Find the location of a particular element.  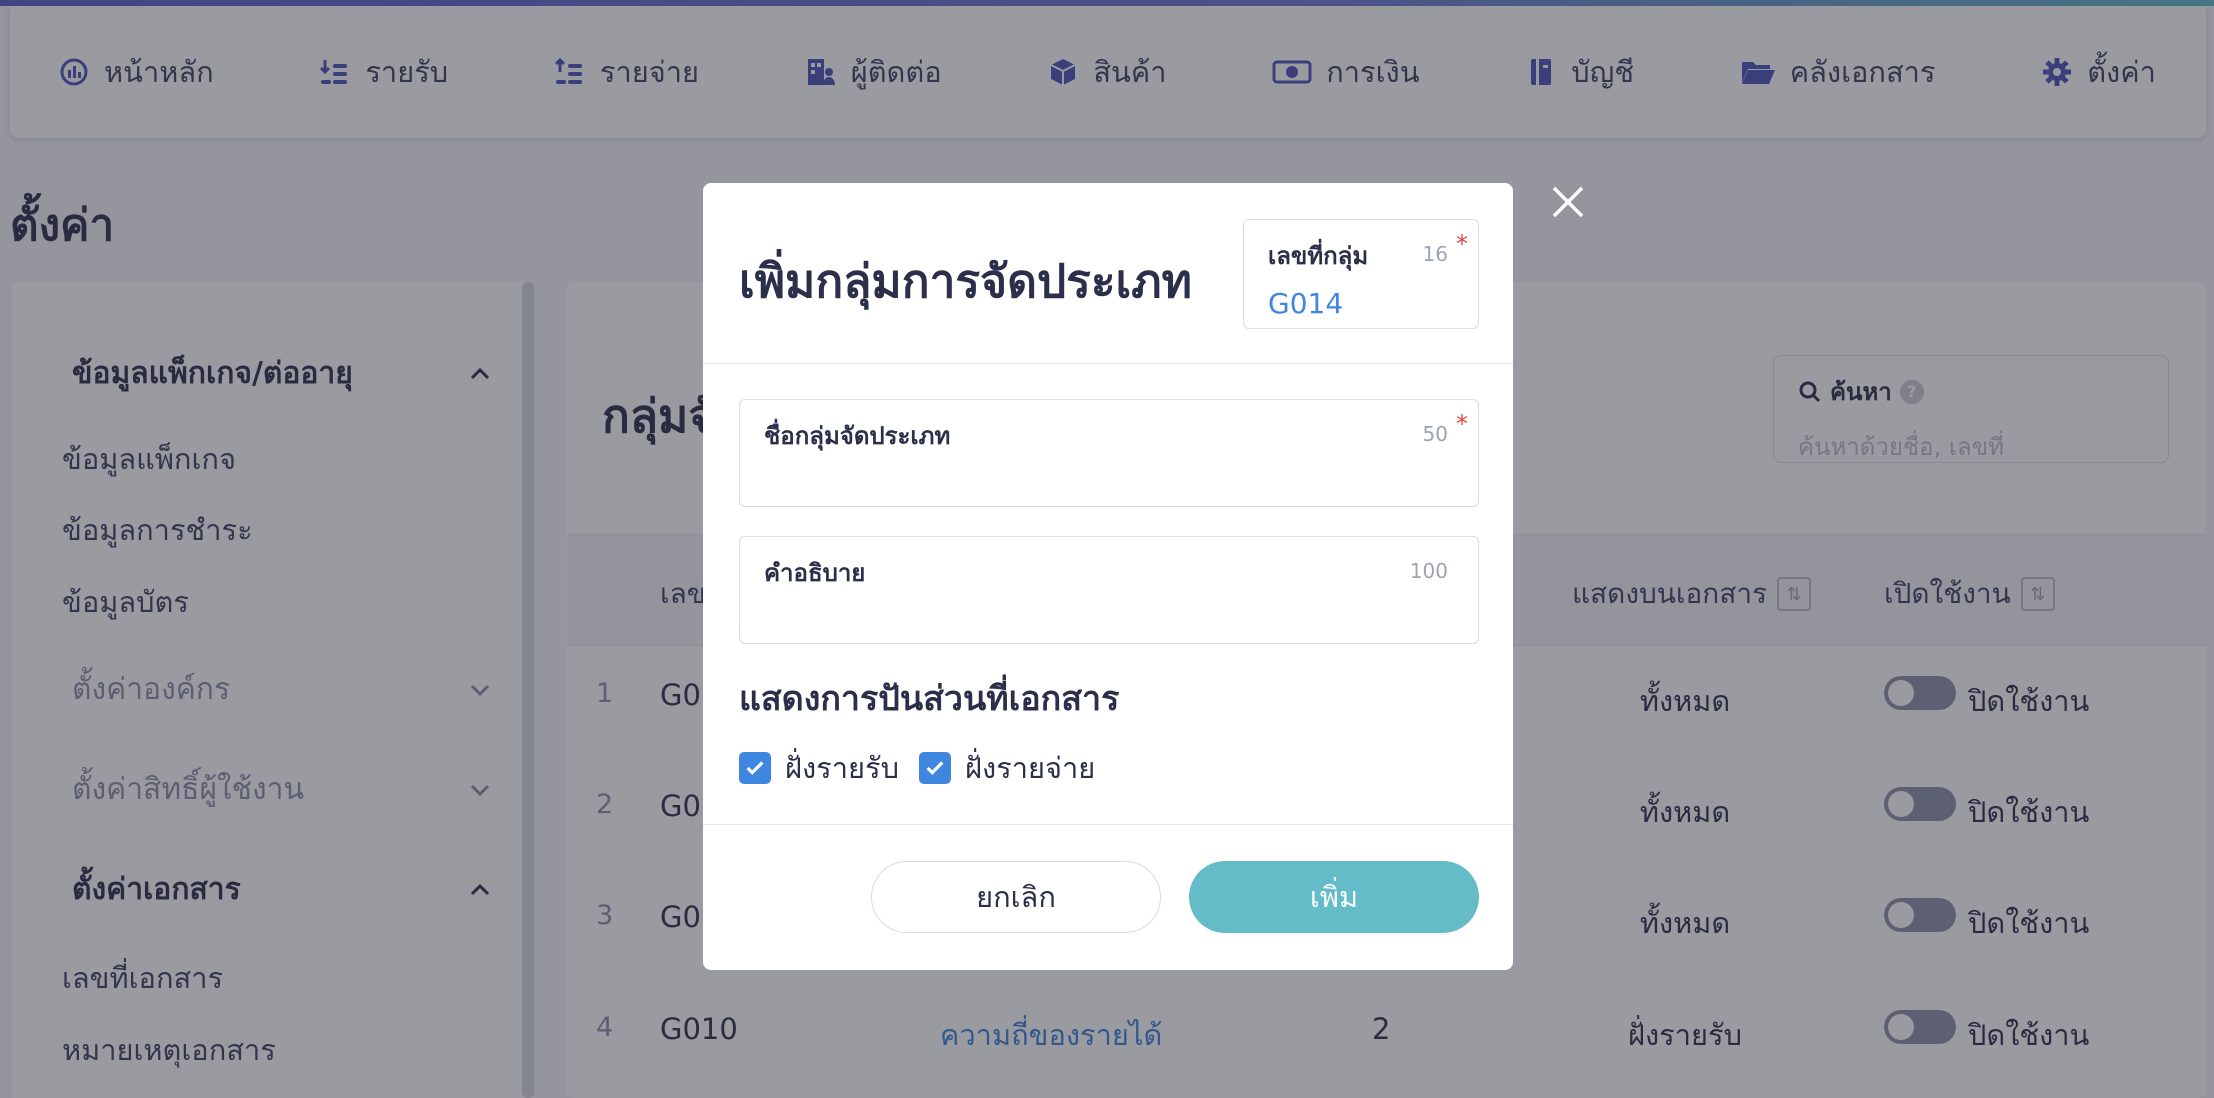

close-icon is located at coordinates (1568, 202).